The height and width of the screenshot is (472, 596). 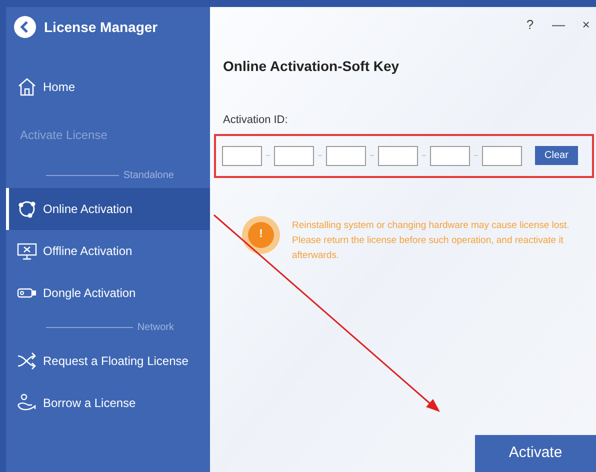 I want to click on home-icon, so click(x=27, y=87).